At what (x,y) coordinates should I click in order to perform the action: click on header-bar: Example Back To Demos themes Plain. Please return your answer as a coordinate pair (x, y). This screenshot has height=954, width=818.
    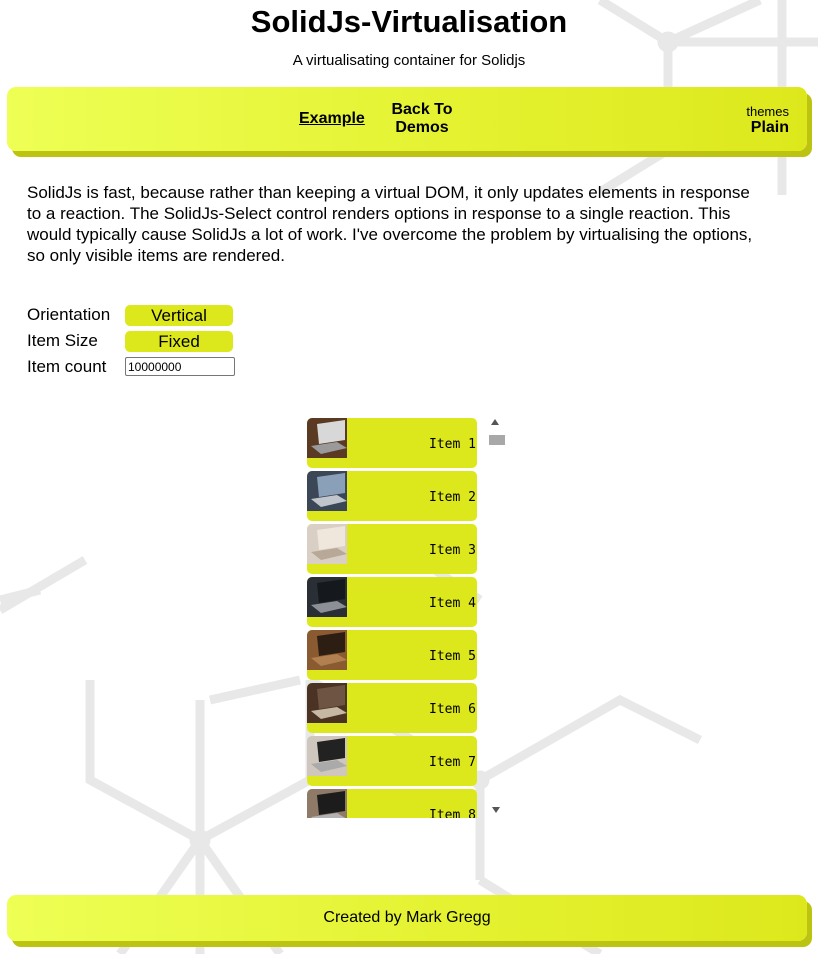
    Looking at the image, I should click on (407, 119).